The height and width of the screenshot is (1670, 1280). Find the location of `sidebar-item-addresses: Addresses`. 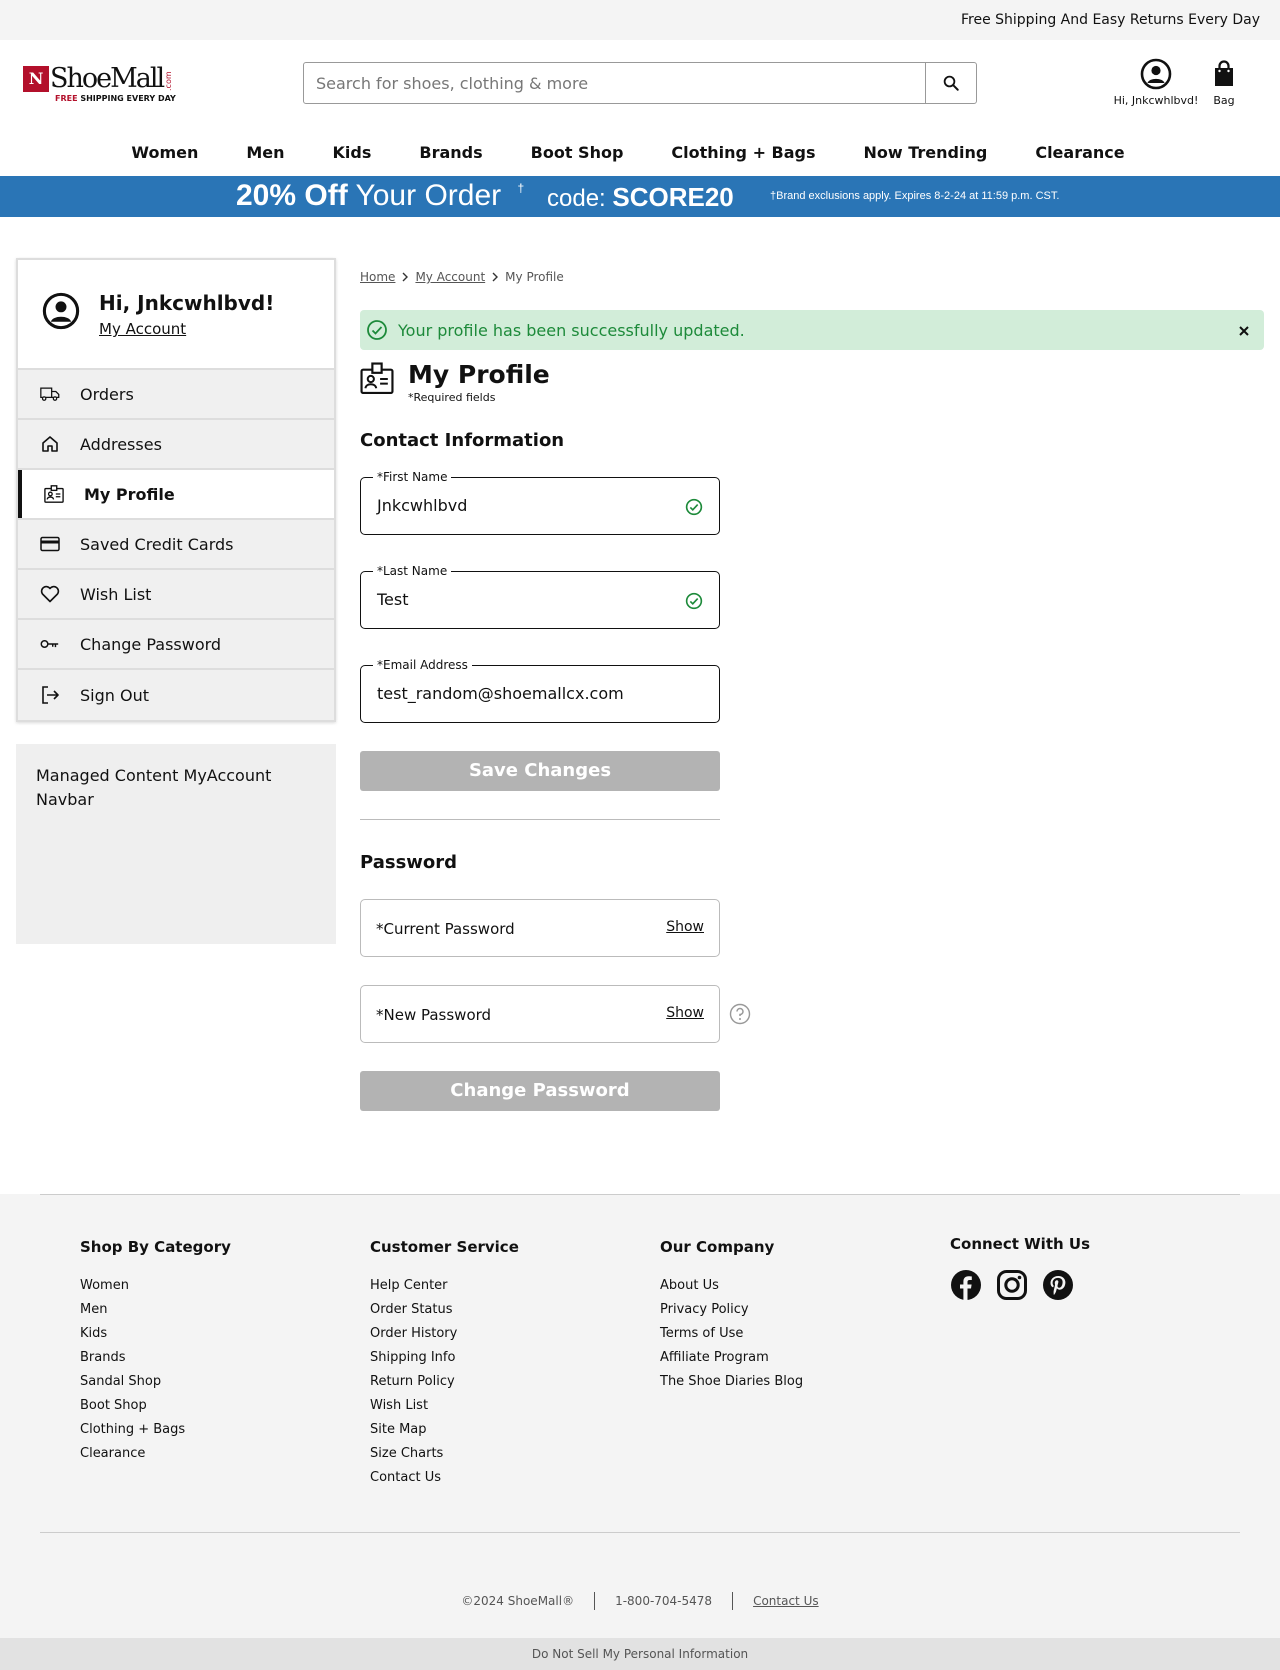

sidebar-item-addresses: Addresses is located at coordinates (176, 445).